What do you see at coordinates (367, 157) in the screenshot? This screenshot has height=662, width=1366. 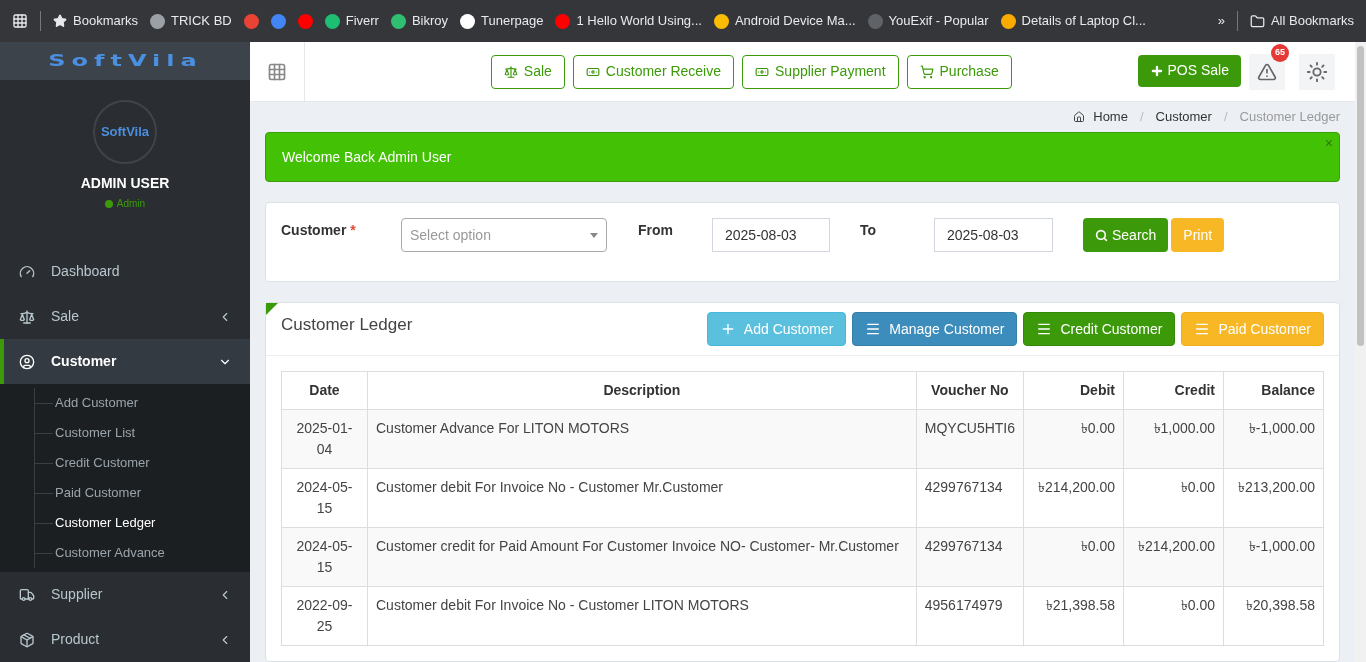 I see `alert-text: Welcome Back Admin User` at bounding box center [367, 157].